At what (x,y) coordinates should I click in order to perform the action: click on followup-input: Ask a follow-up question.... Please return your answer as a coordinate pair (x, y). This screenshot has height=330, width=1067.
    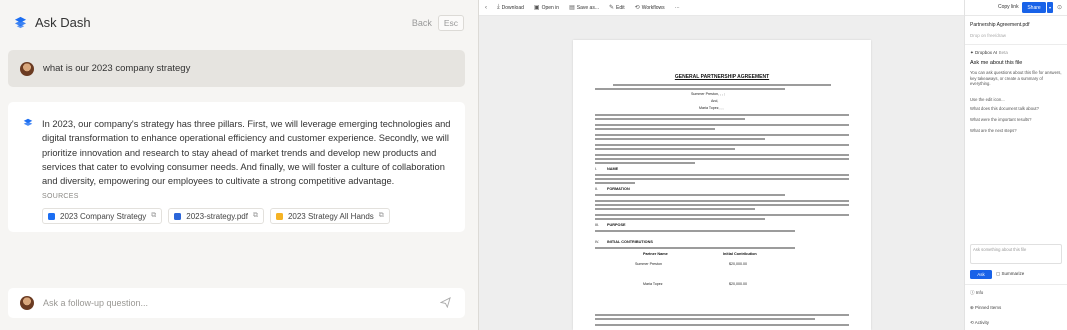
    Looking at the image, I should click on (236, 303).